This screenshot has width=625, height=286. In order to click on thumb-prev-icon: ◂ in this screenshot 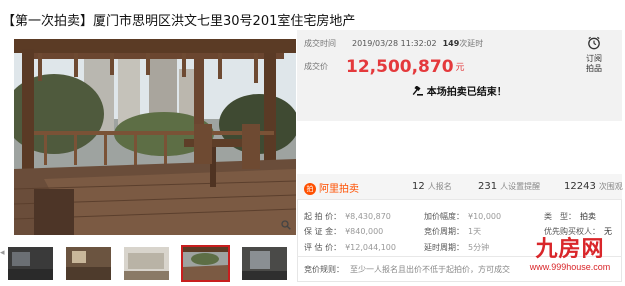, I will do `click(2, 253)`.